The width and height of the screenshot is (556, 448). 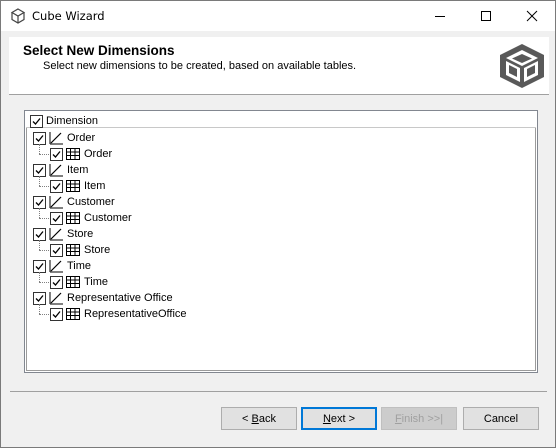 I want to click on page-title: Select New Dimensions, so click(x=99, y=50).